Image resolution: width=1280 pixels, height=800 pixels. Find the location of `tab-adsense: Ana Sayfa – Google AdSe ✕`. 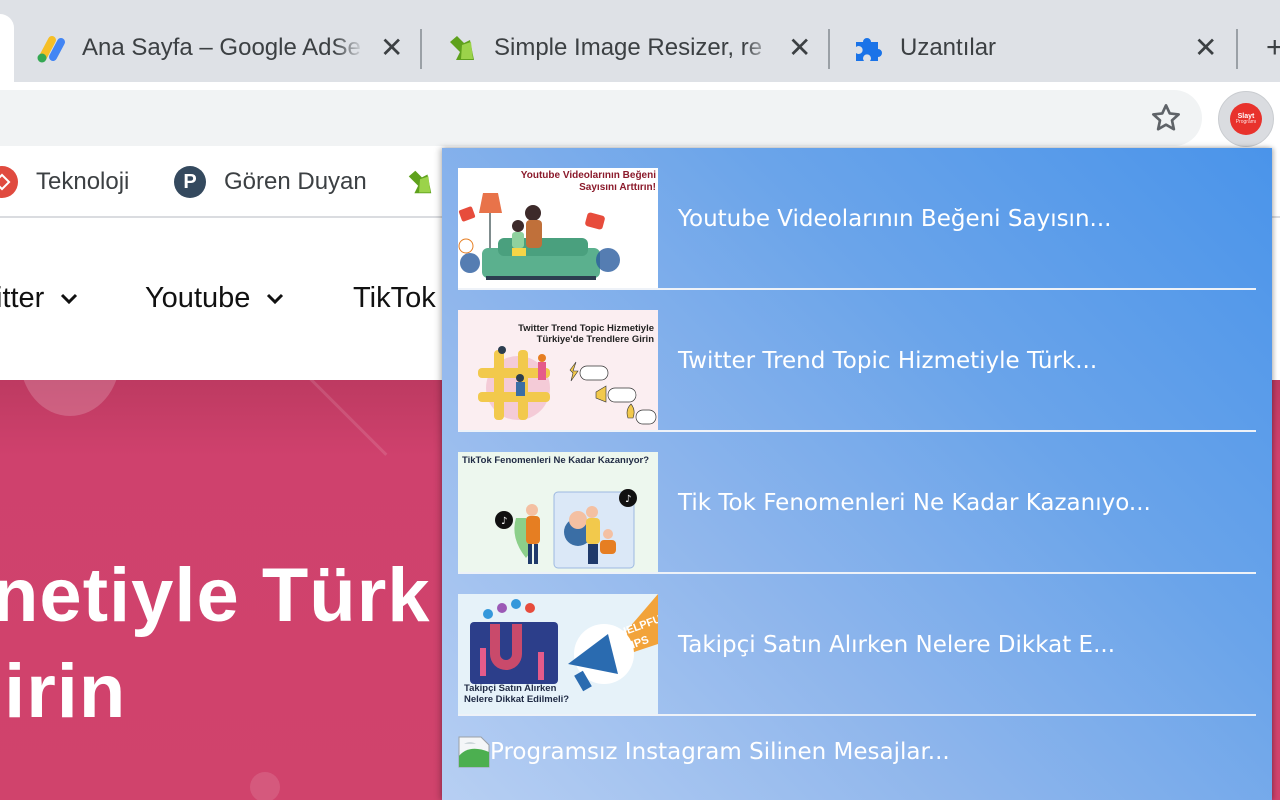

tab-adsense: Ana Sayfa – Google AdSe ✕ is located at coordinates (222, 48).